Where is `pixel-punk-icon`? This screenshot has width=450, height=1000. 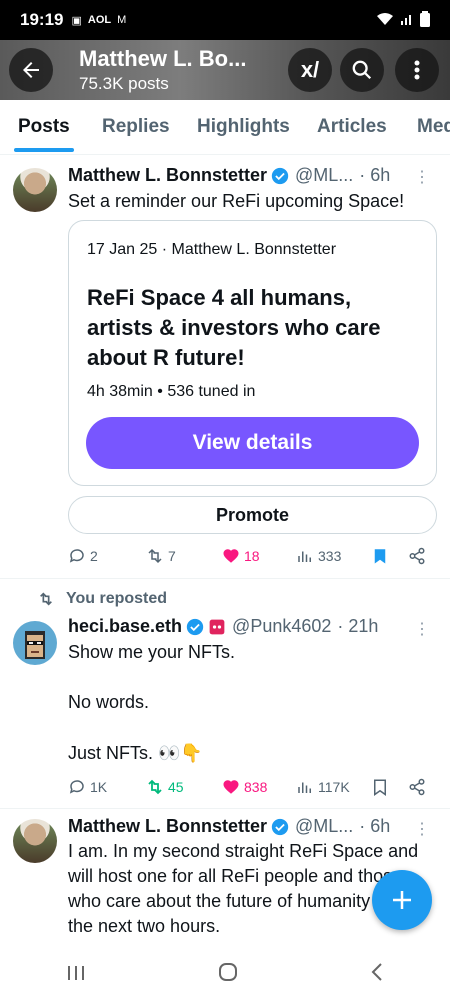 pixel-punk-icon is located at coordinates (35, 645).